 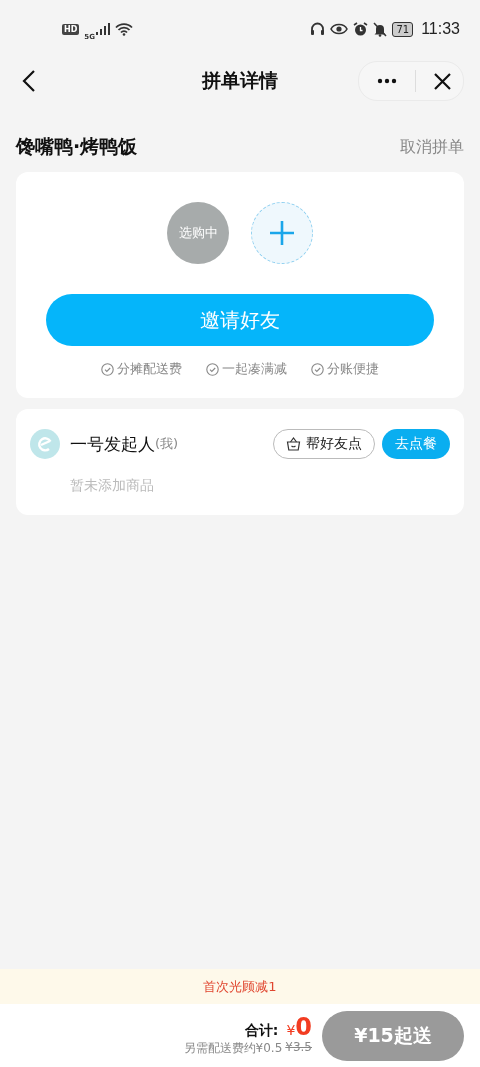 I want to click on store-name: 馋嘴鸭·烤鸭饭, so click(x=77, y=146).